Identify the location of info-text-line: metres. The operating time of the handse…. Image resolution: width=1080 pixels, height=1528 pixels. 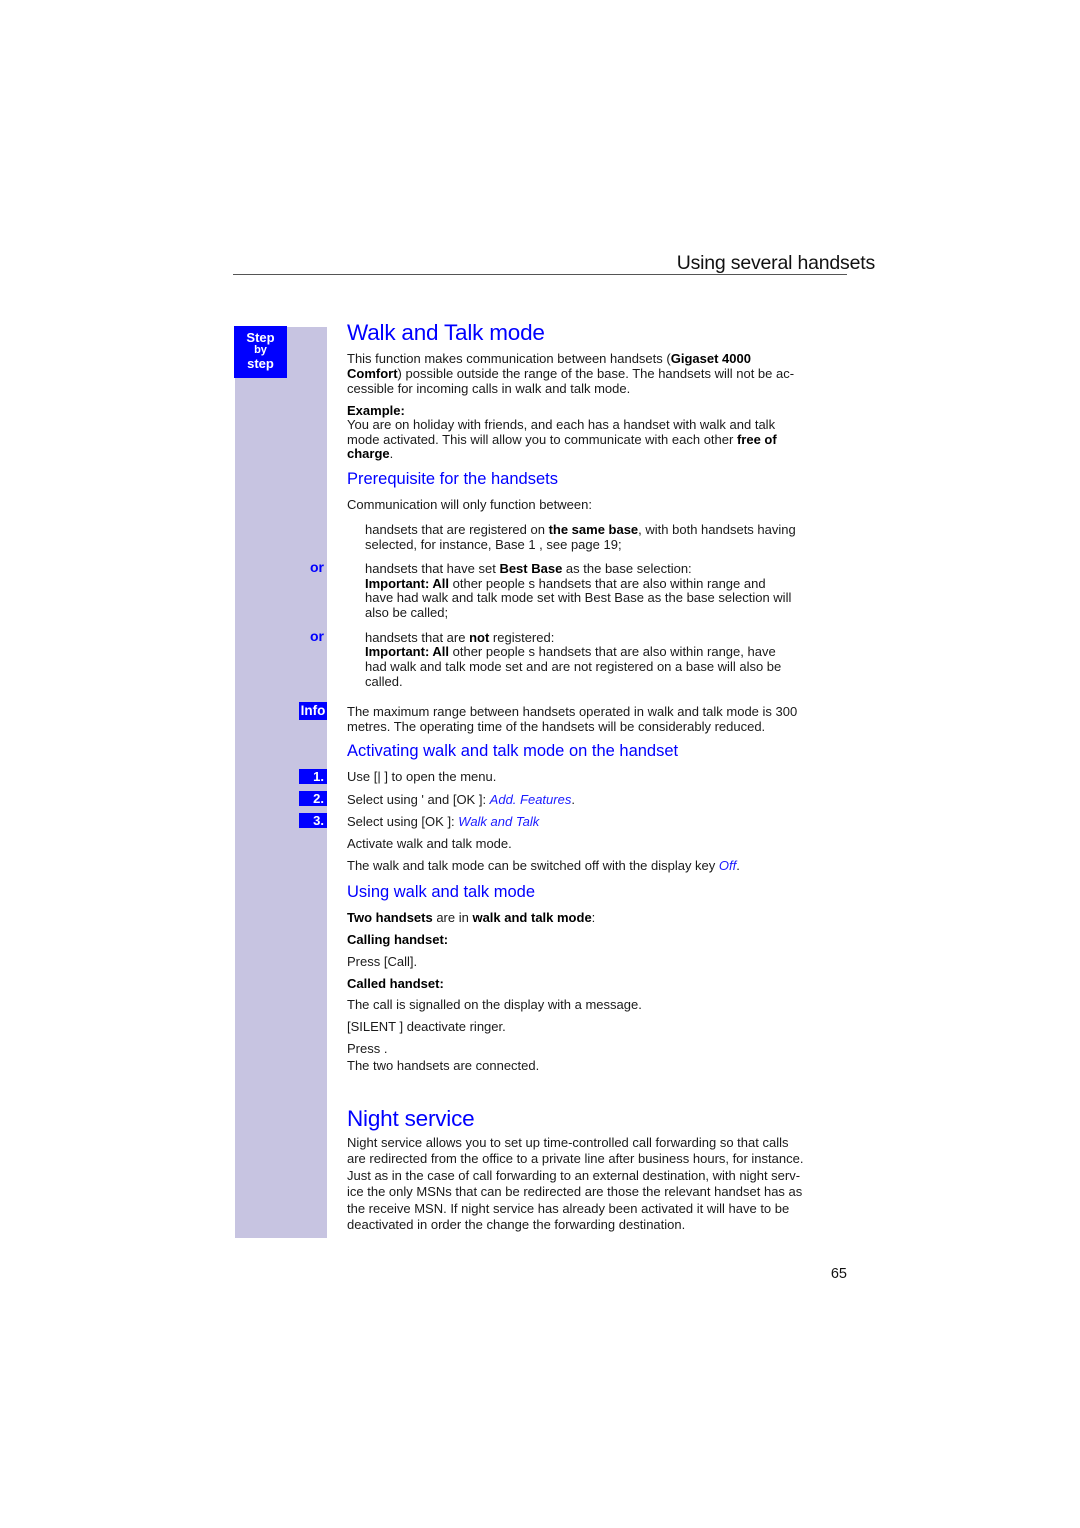
(556, 726).